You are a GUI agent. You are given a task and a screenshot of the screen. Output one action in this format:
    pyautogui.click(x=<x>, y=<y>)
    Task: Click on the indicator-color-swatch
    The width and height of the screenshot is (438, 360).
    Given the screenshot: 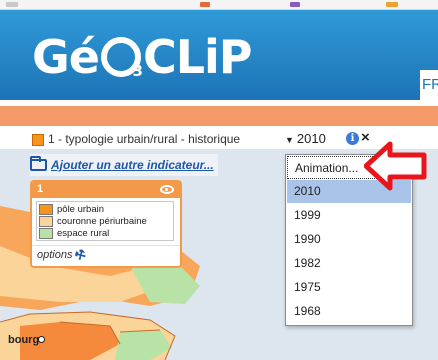 What is the action you would take?
    pyautogui.click(x=38, y=140)
    